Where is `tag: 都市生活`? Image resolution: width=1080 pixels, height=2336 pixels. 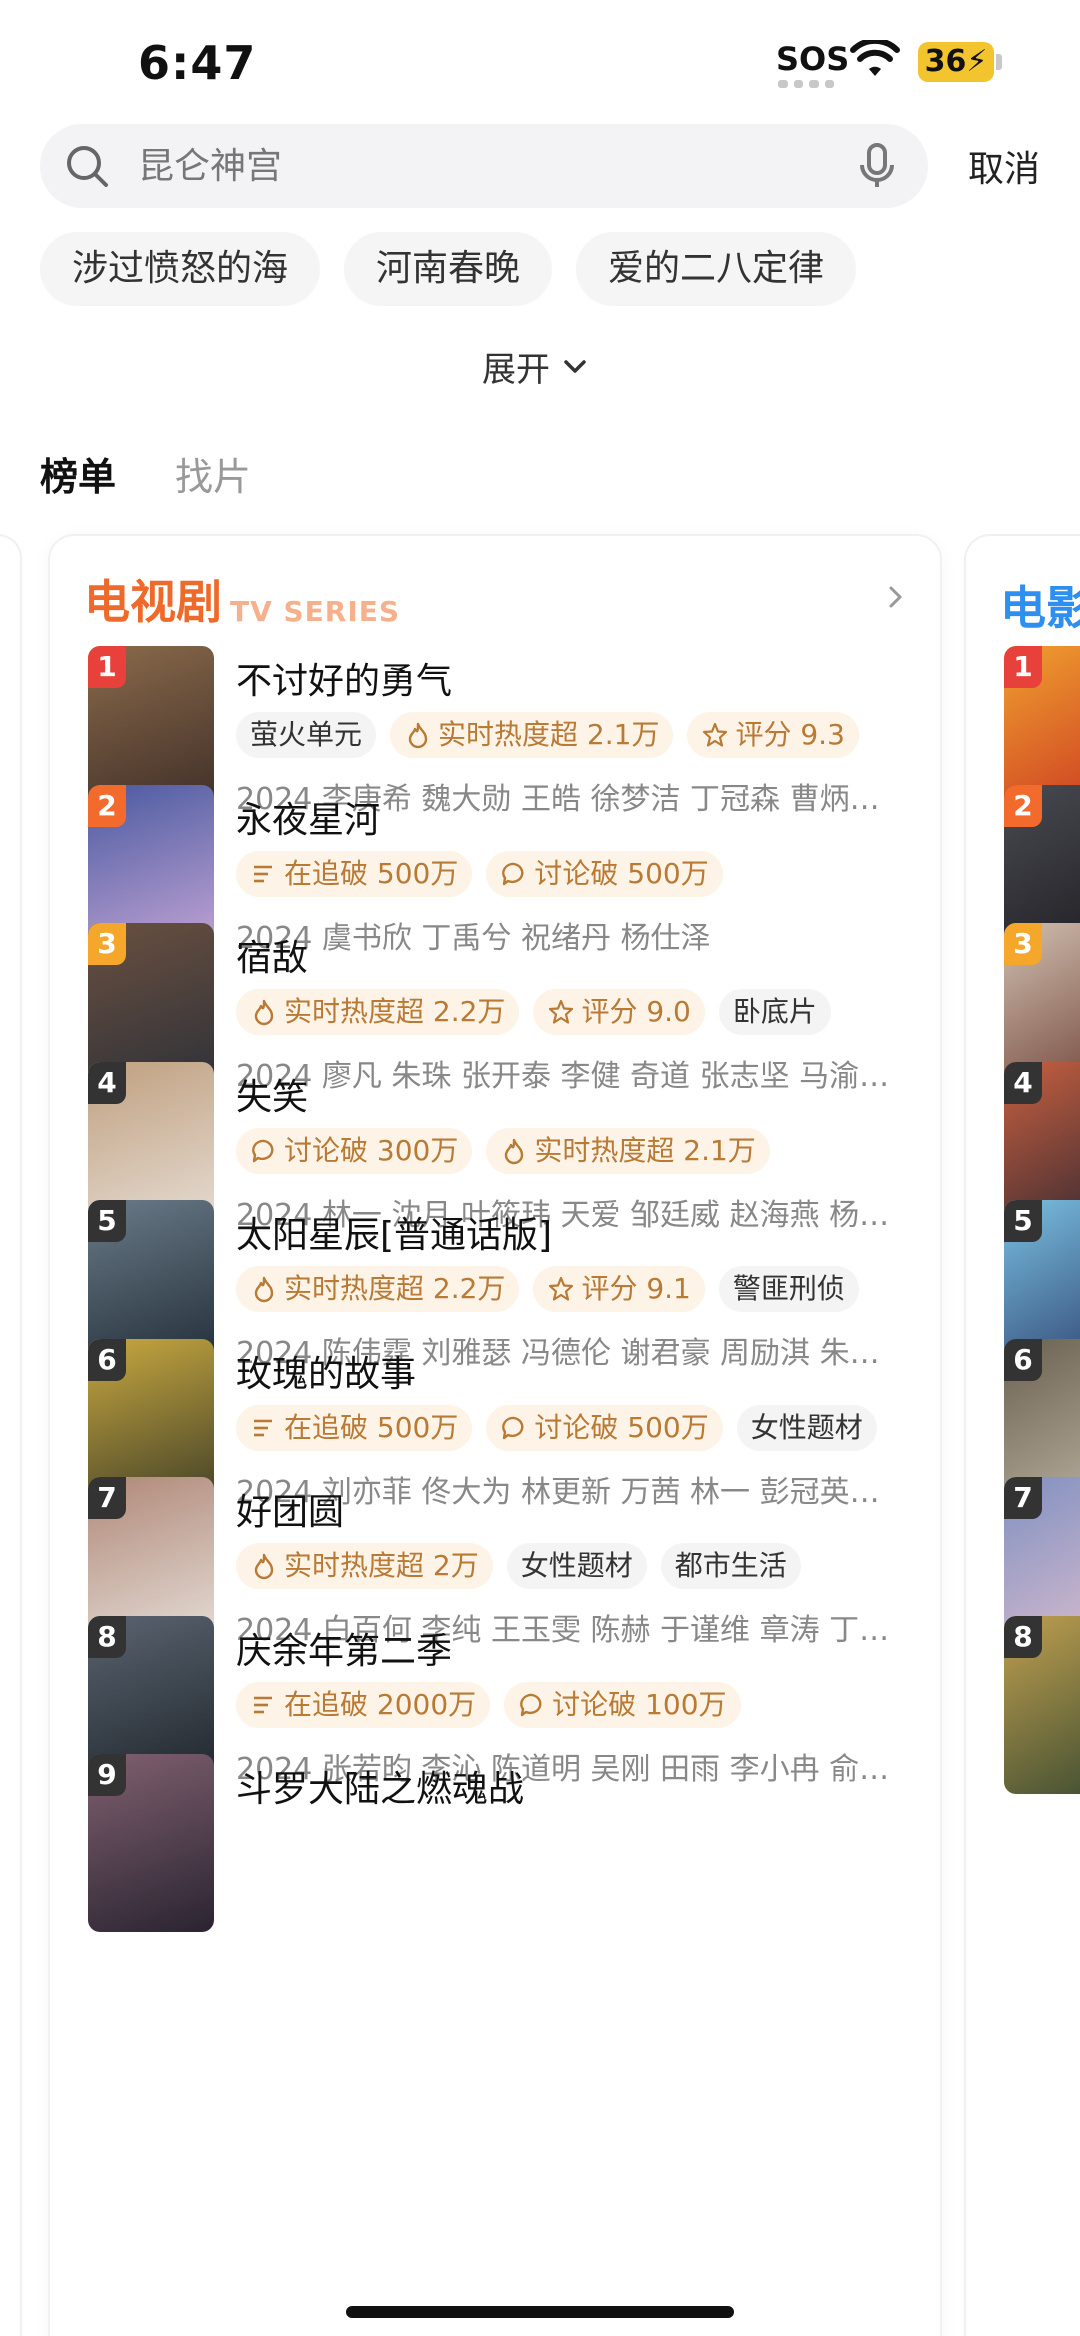 tag: 都市生活 is located at coordinates (730, 1566).